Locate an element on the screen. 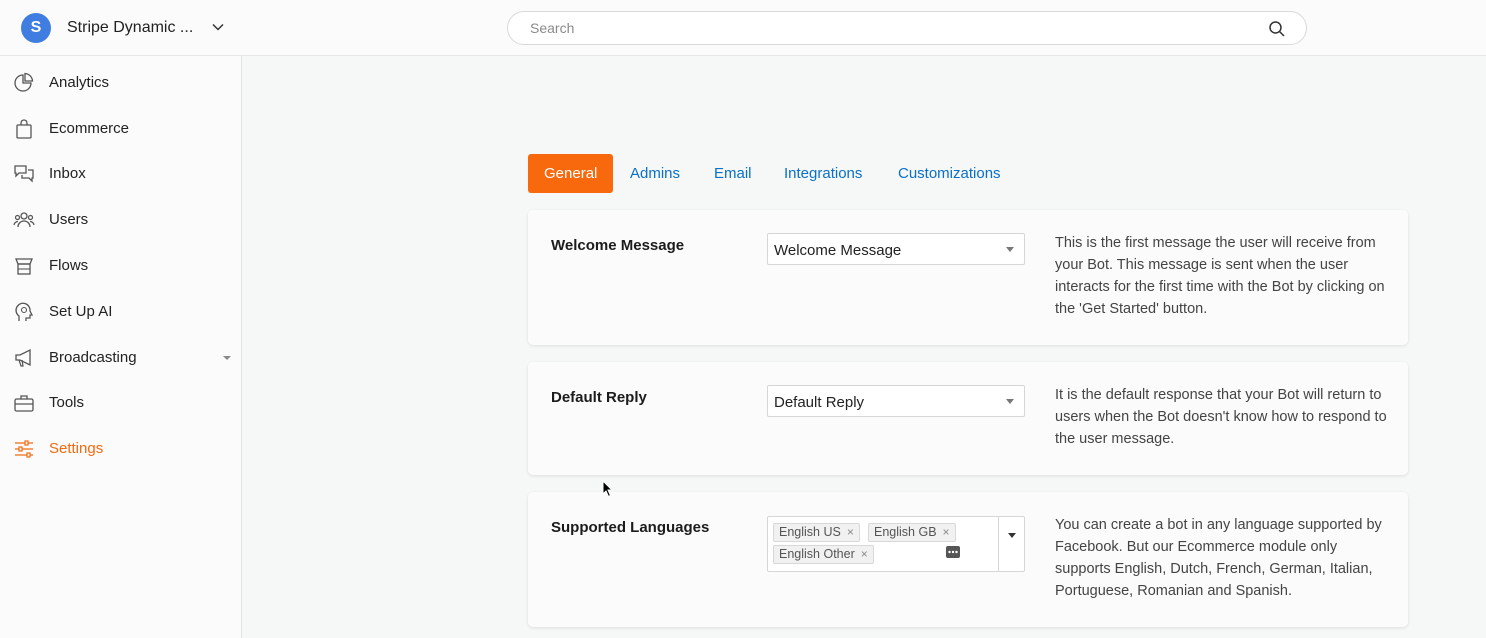 This screenshot has width=1486, height=638. language-chip: English US × is located at coordinates (816, 532).